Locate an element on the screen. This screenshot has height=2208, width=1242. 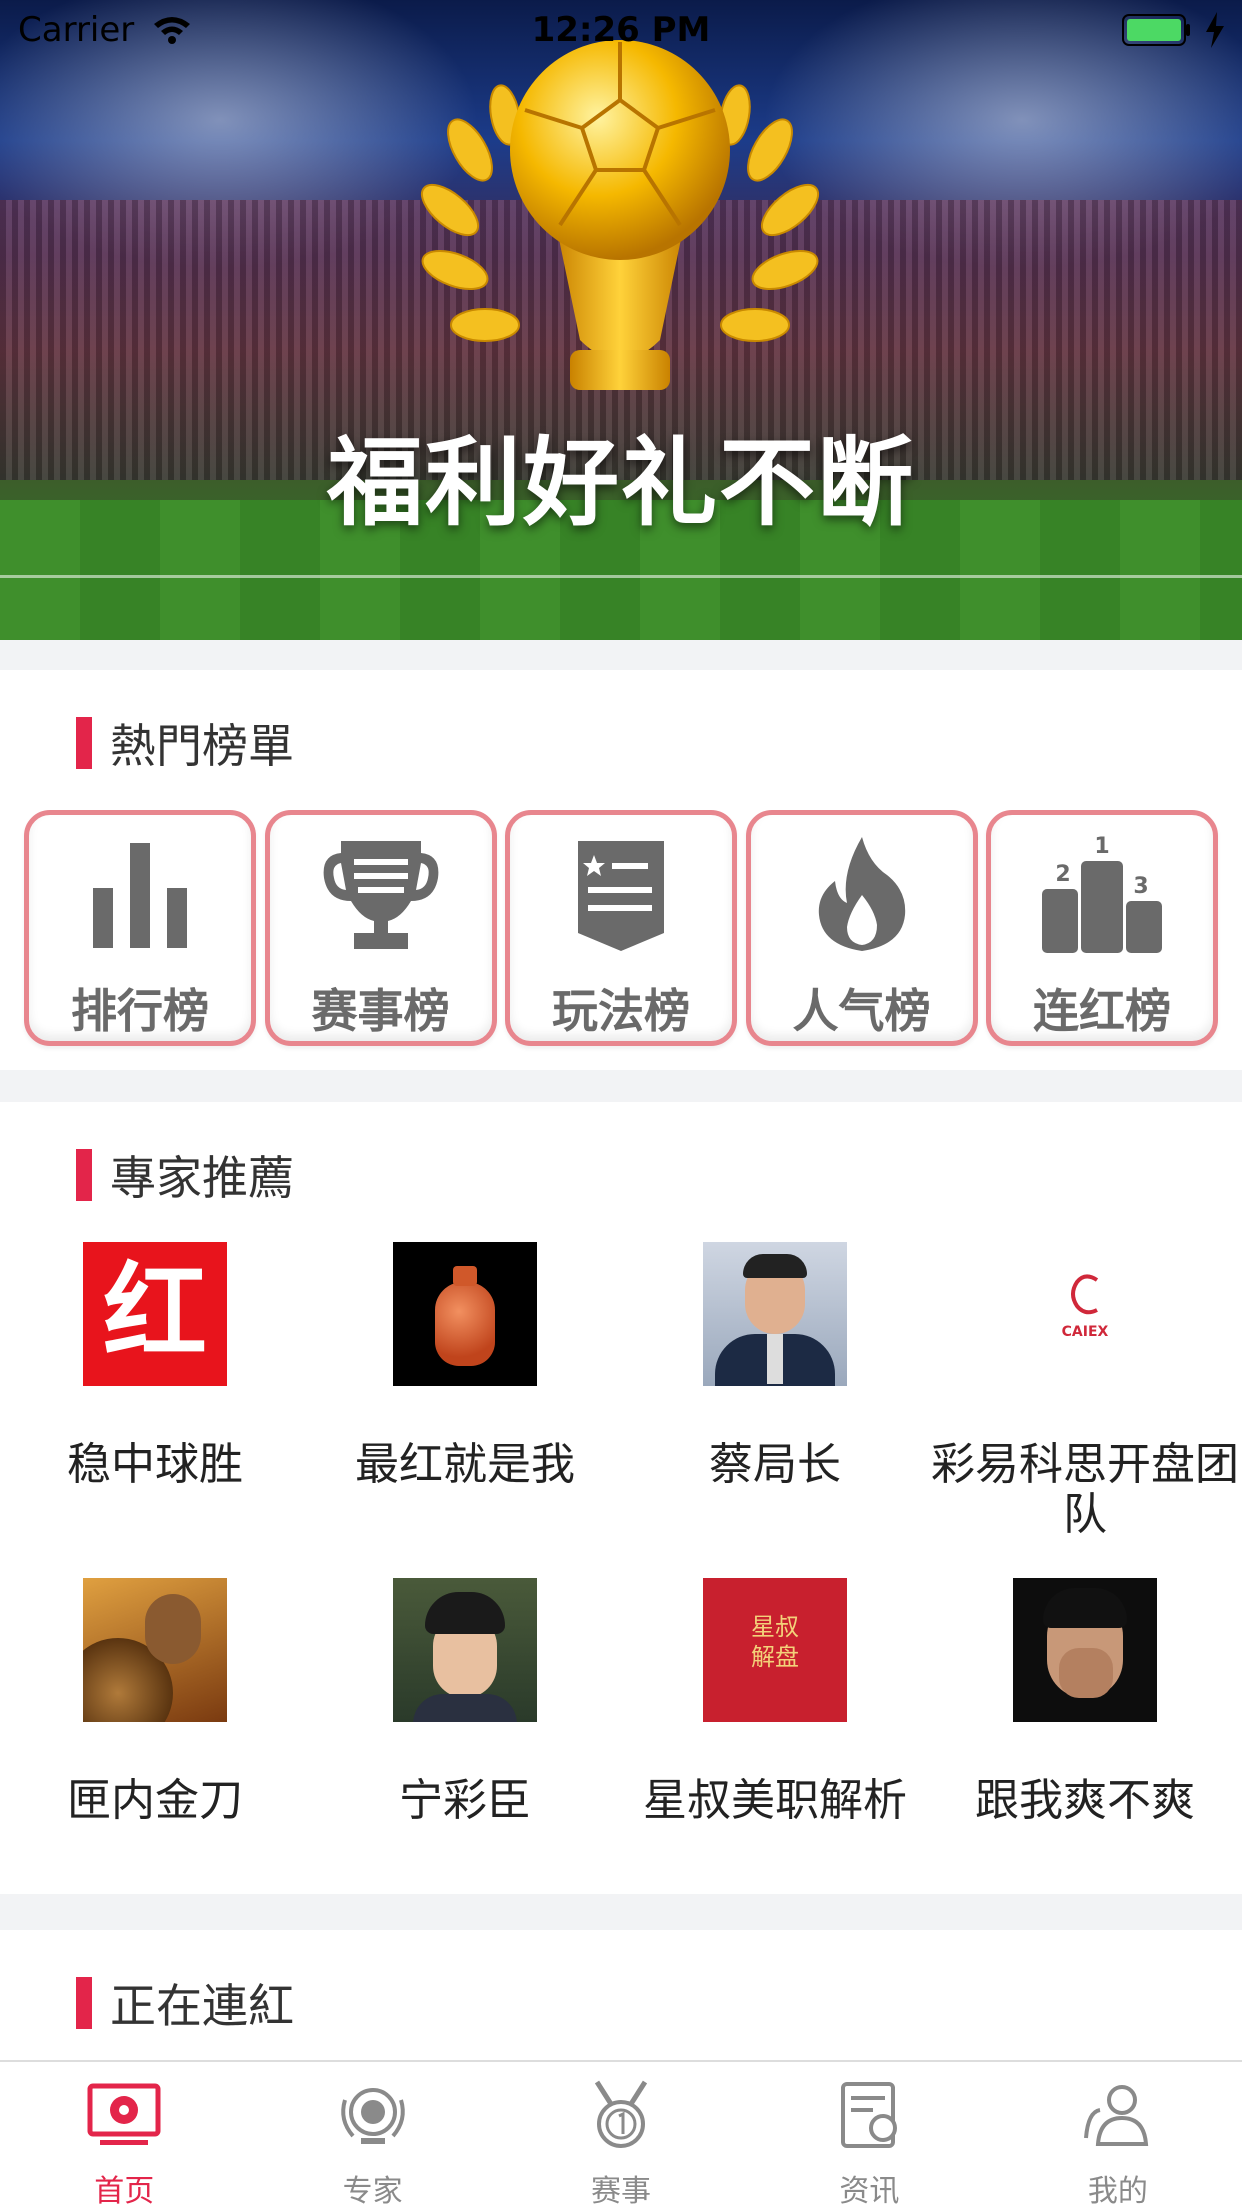
expert-name: 彩易科思开盘团队 is located at coordinates (1085, 1489).